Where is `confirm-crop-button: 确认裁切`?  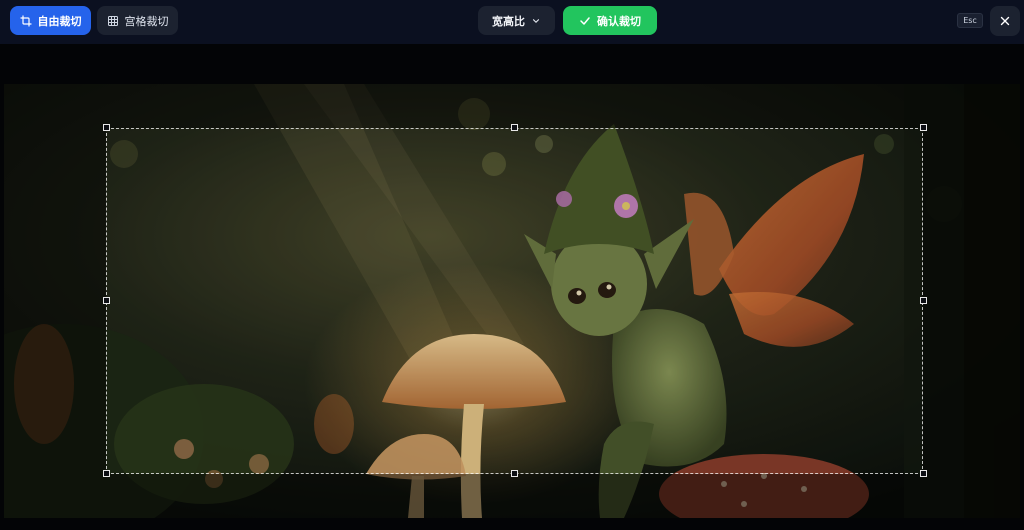 confirm-crop-button: 确认裁切 is located at coordinates (610, 20).